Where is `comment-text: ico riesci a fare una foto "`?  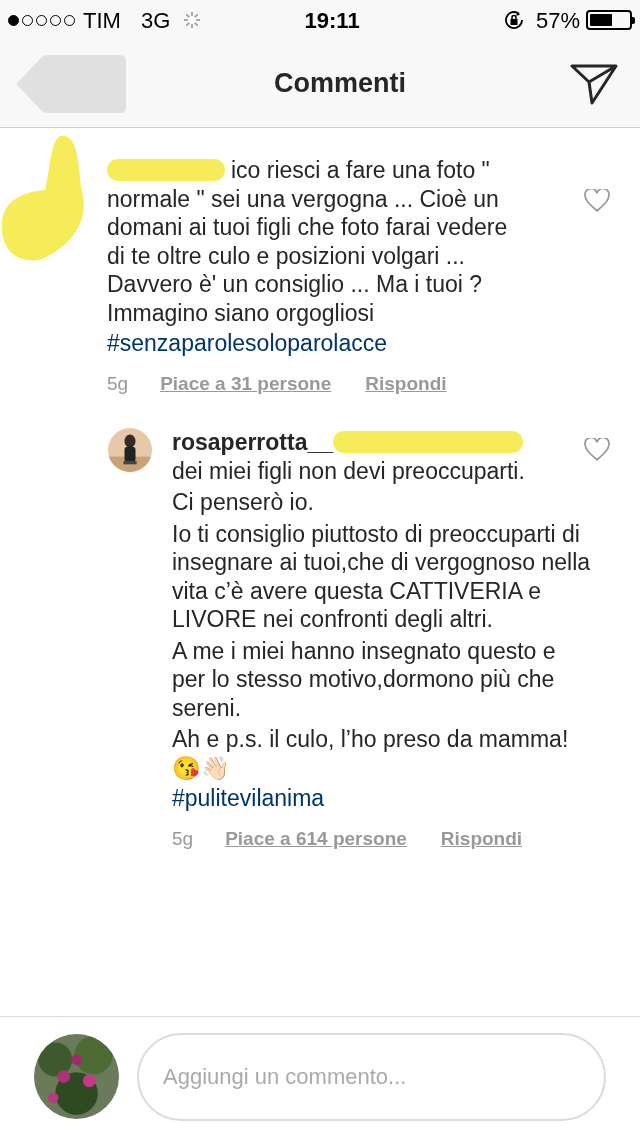
comment-text: ico riesci a fare una foto " is located at coordinates (360, 170).